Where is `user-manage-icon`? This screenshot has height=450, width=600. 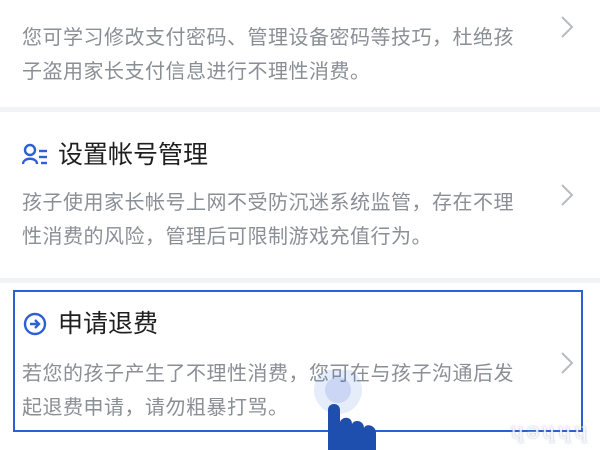
user-manage-icon is located at coordinates (35, 155).